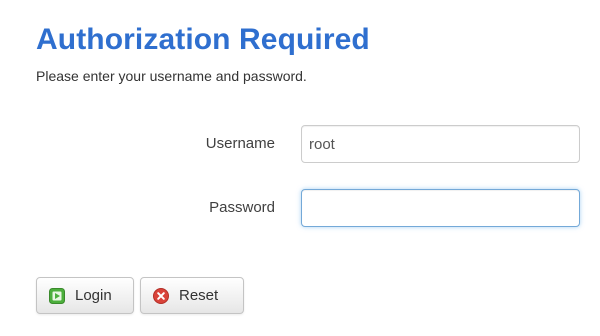  What do you see at coordinates (161, 295) in the screenshot?
I see `reset-icon` at bounding box center [161, 295].